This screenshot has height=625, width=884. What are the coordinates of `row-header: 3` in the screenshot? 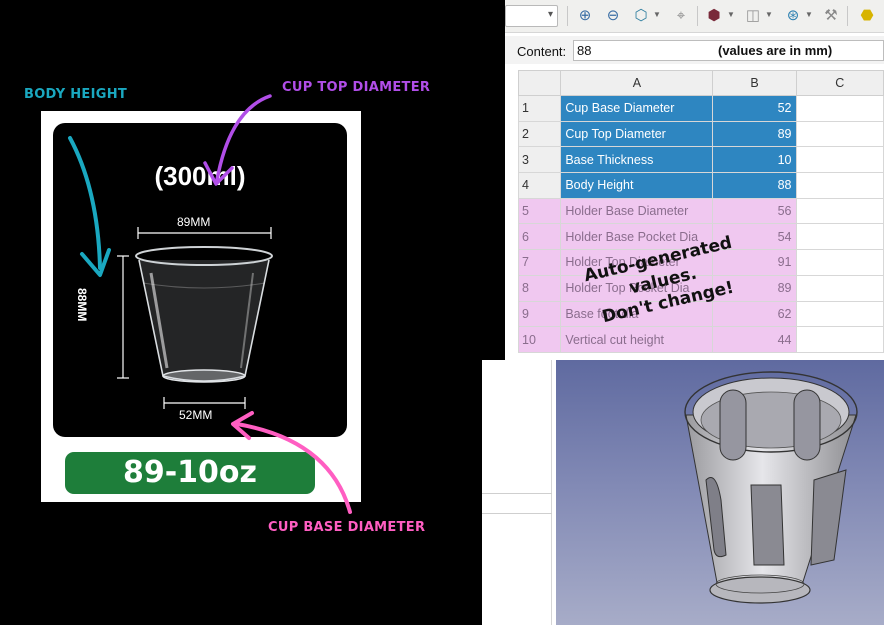 It's located at (539, 160).